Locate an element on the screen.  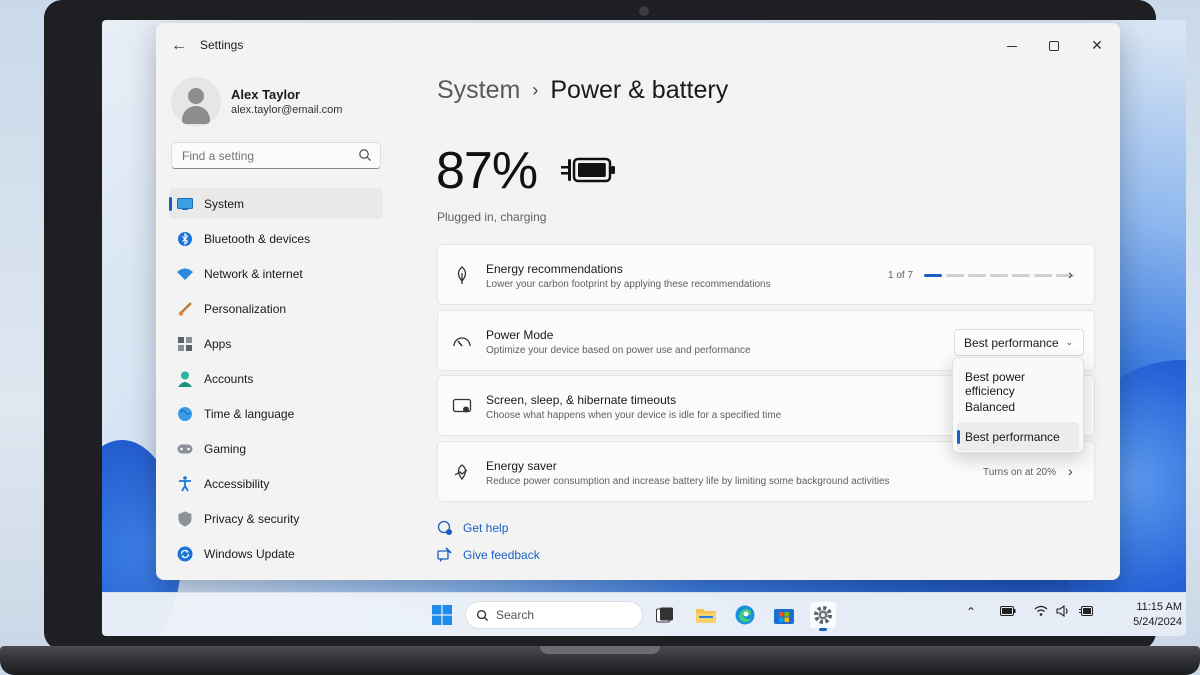
profile-email: alex.taylor@email.com is located at coordinates (287, 110).